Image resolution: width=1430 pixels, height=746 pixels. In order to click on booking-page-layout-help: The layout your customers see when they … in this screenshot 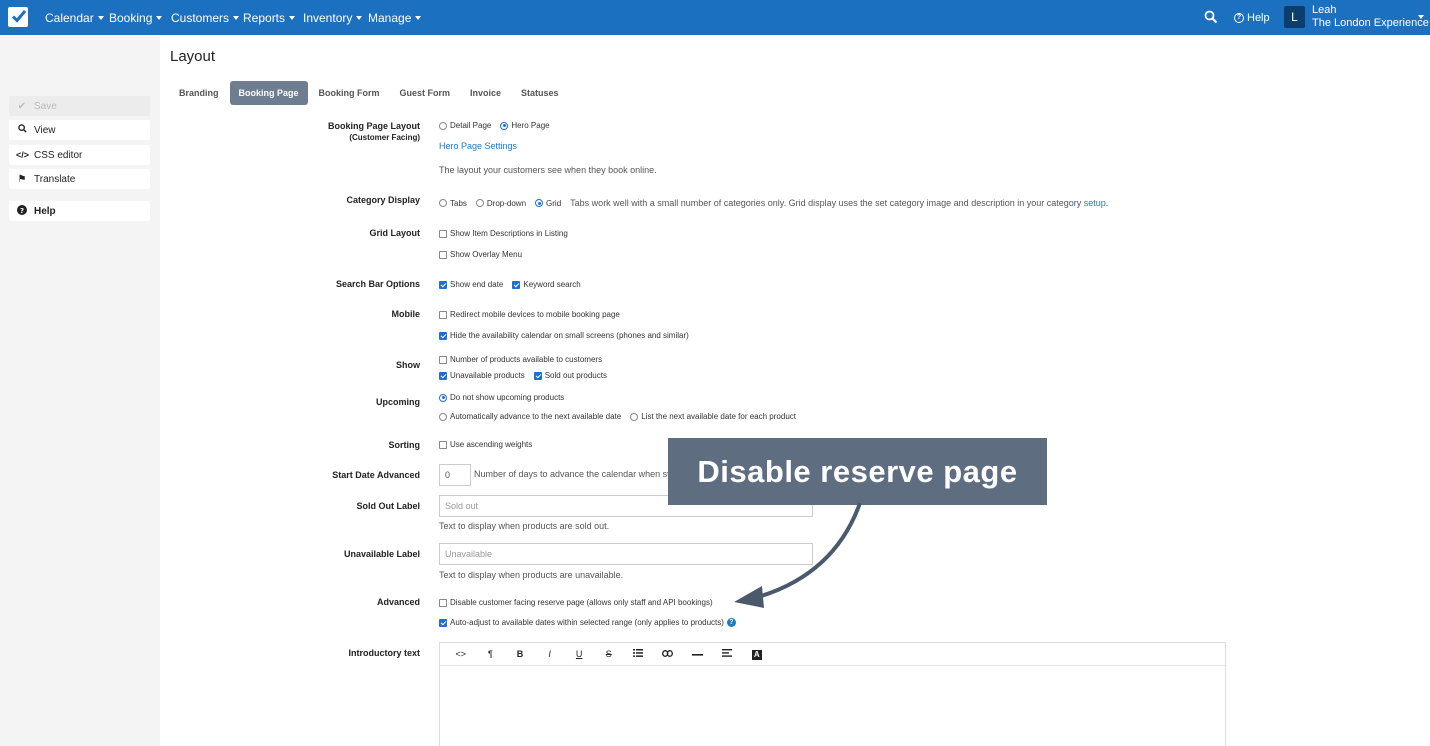, I will do `click(548, 170)`.